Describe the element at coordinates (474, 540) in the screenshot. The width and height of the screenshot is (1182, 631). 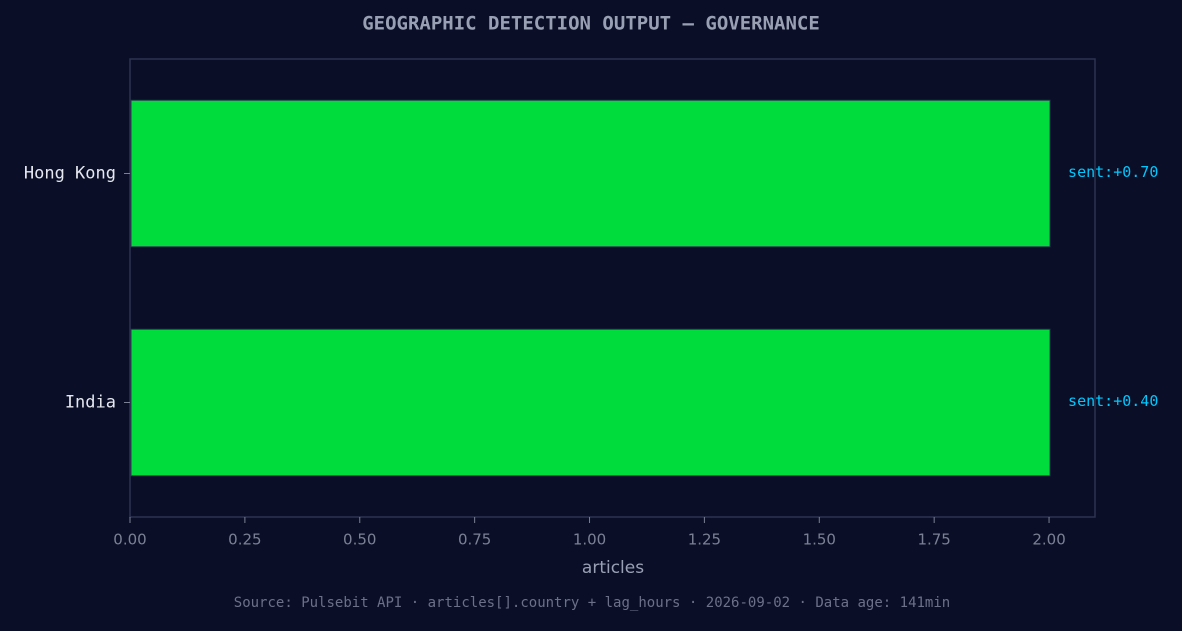
I see `x-tick-label: 0.75` at that location.